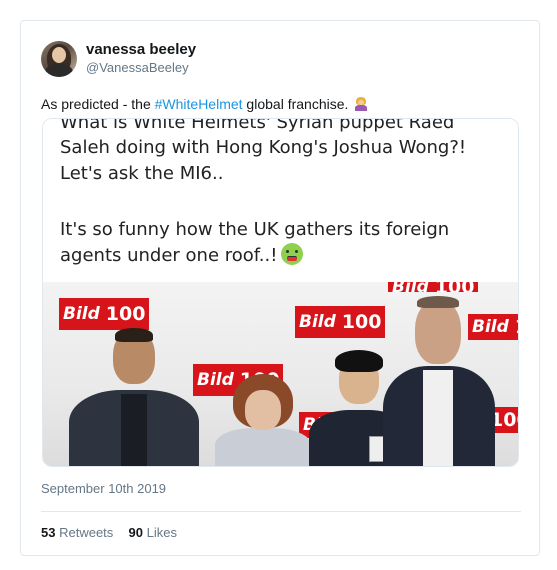 Image resolution: width=557 pixels, height=570 pixels. I want to click on divider, so click(281, 511).